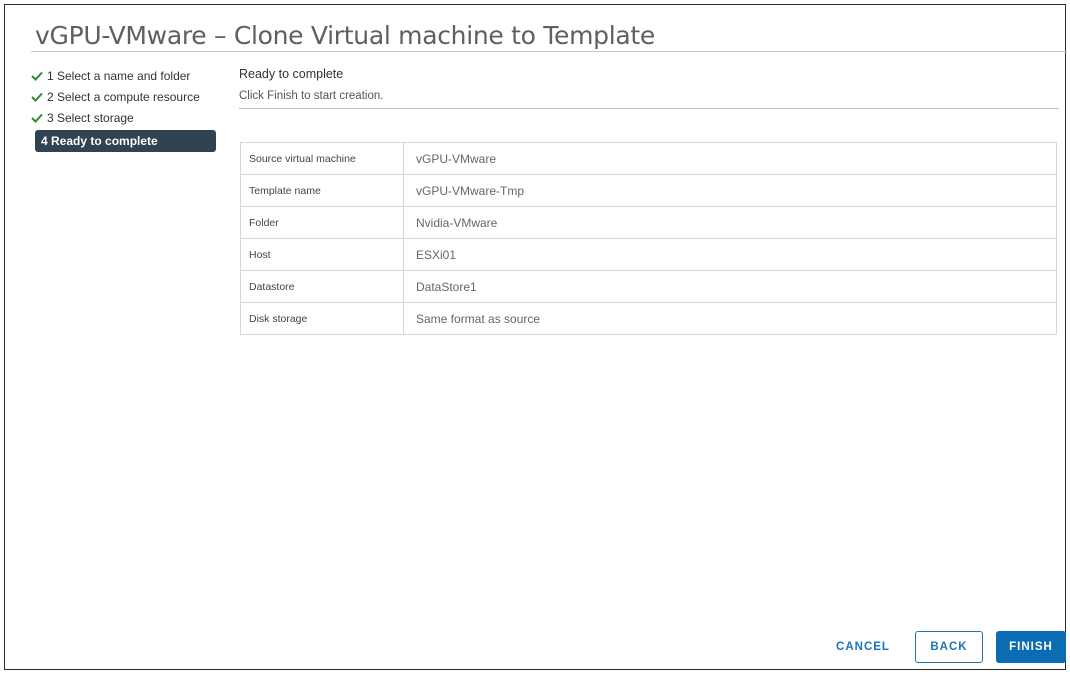 Image resolution: width=1070 pixels, height=674 pixels. I want to click on page-heading: Ready to complete, so click(291, 74).